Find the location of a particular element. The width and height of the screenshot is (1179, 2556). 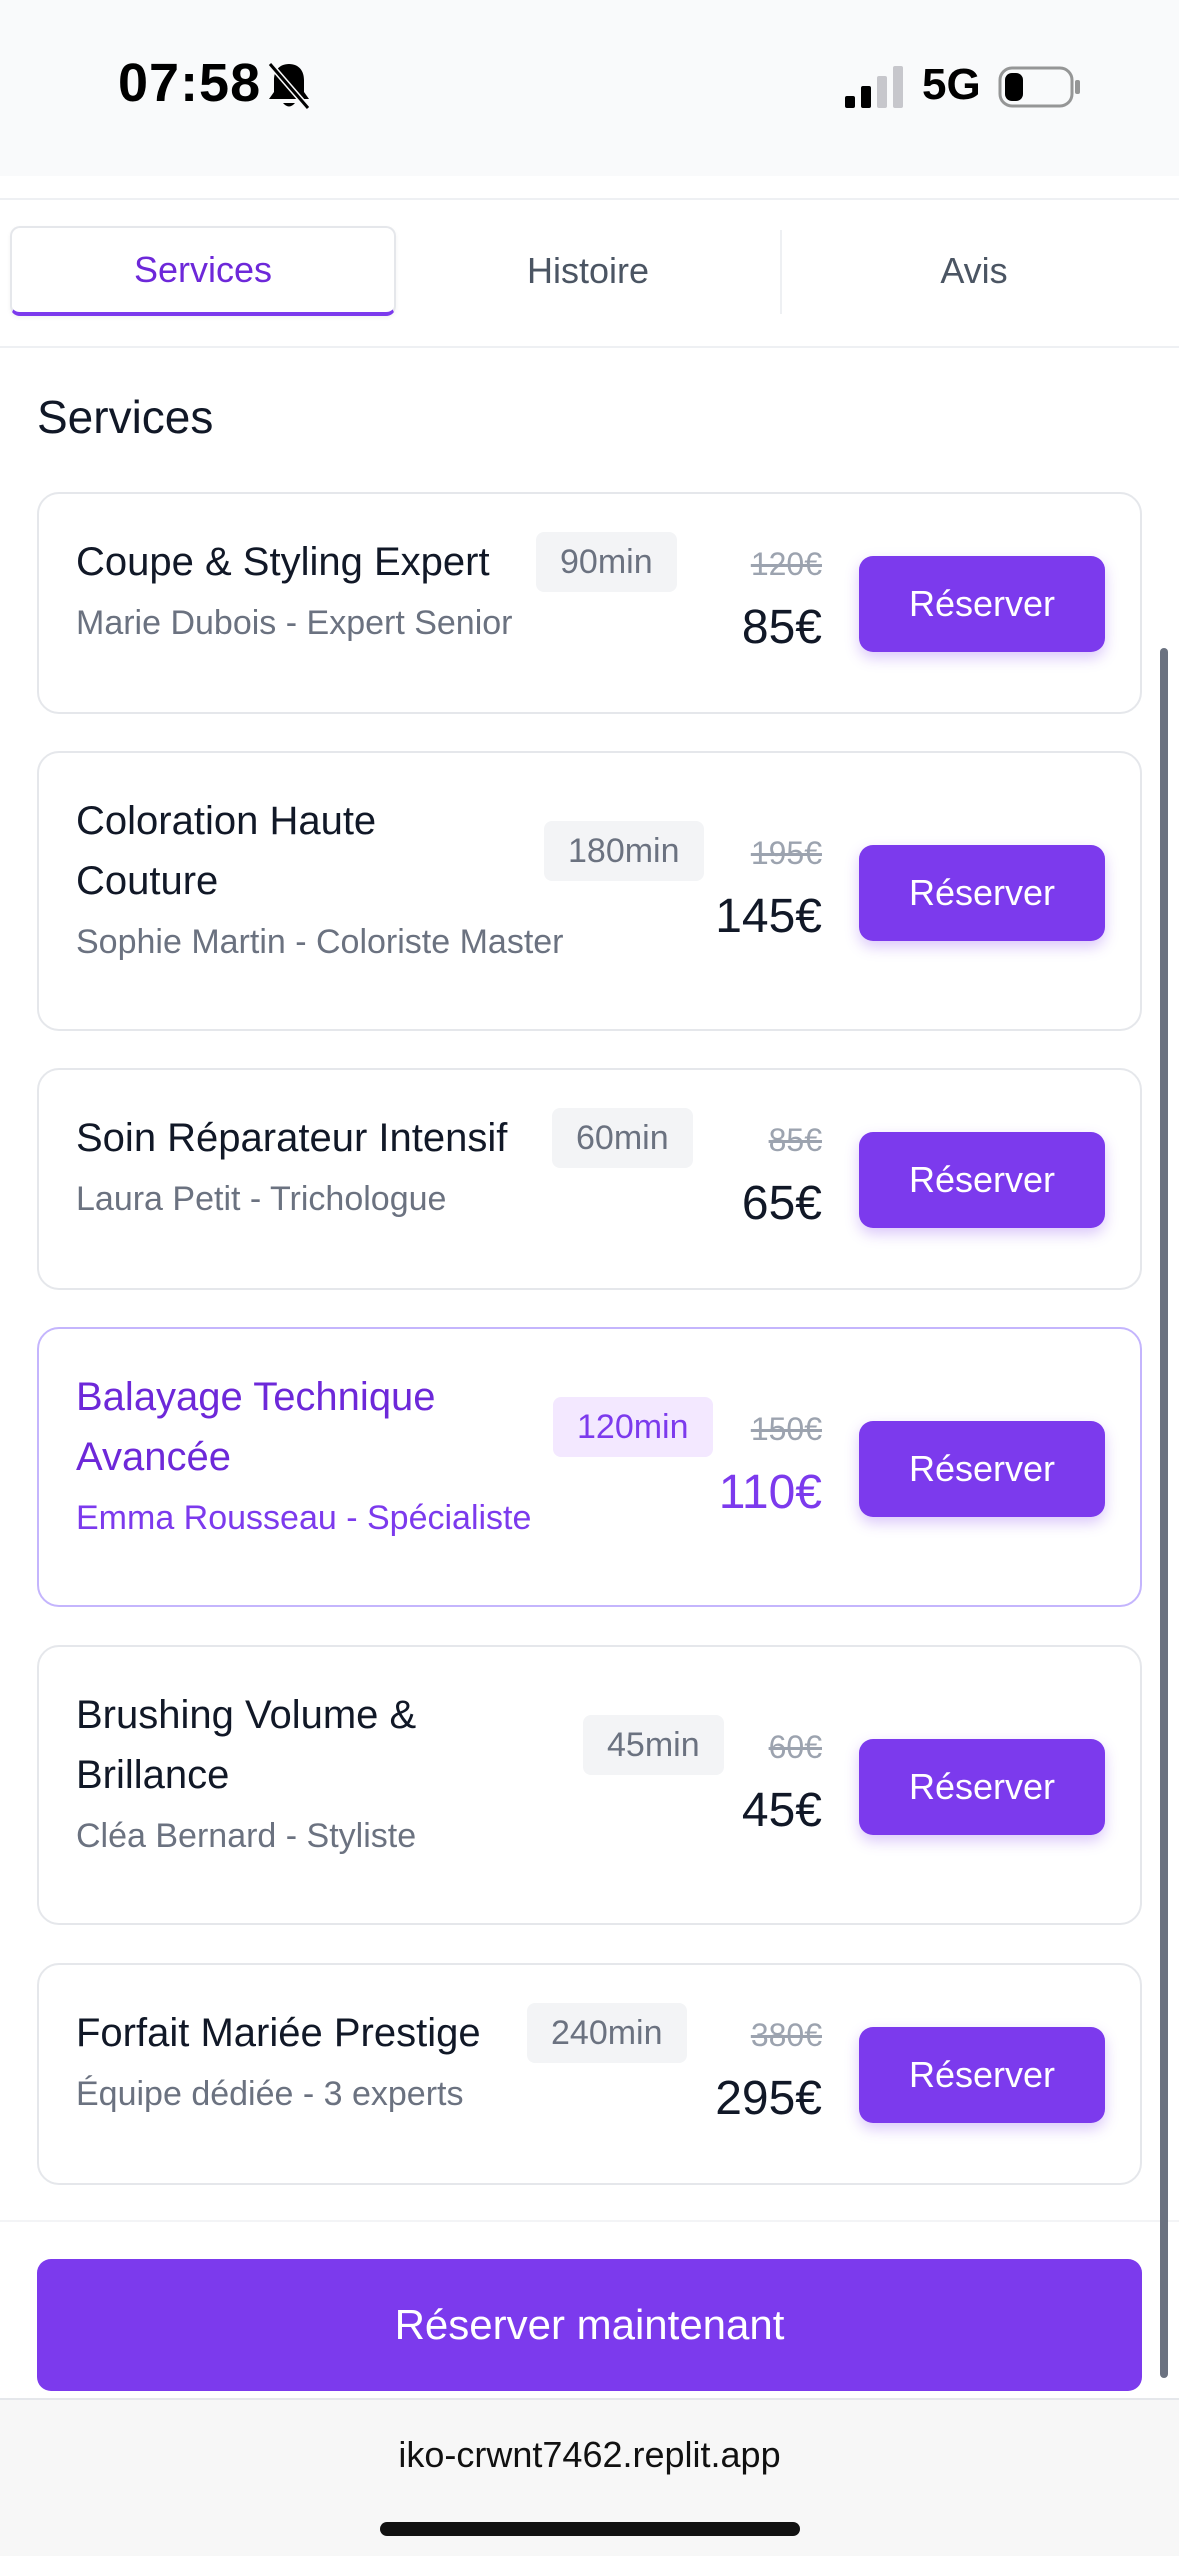

old-price: 150€ is located at coordinates (786, 1429).